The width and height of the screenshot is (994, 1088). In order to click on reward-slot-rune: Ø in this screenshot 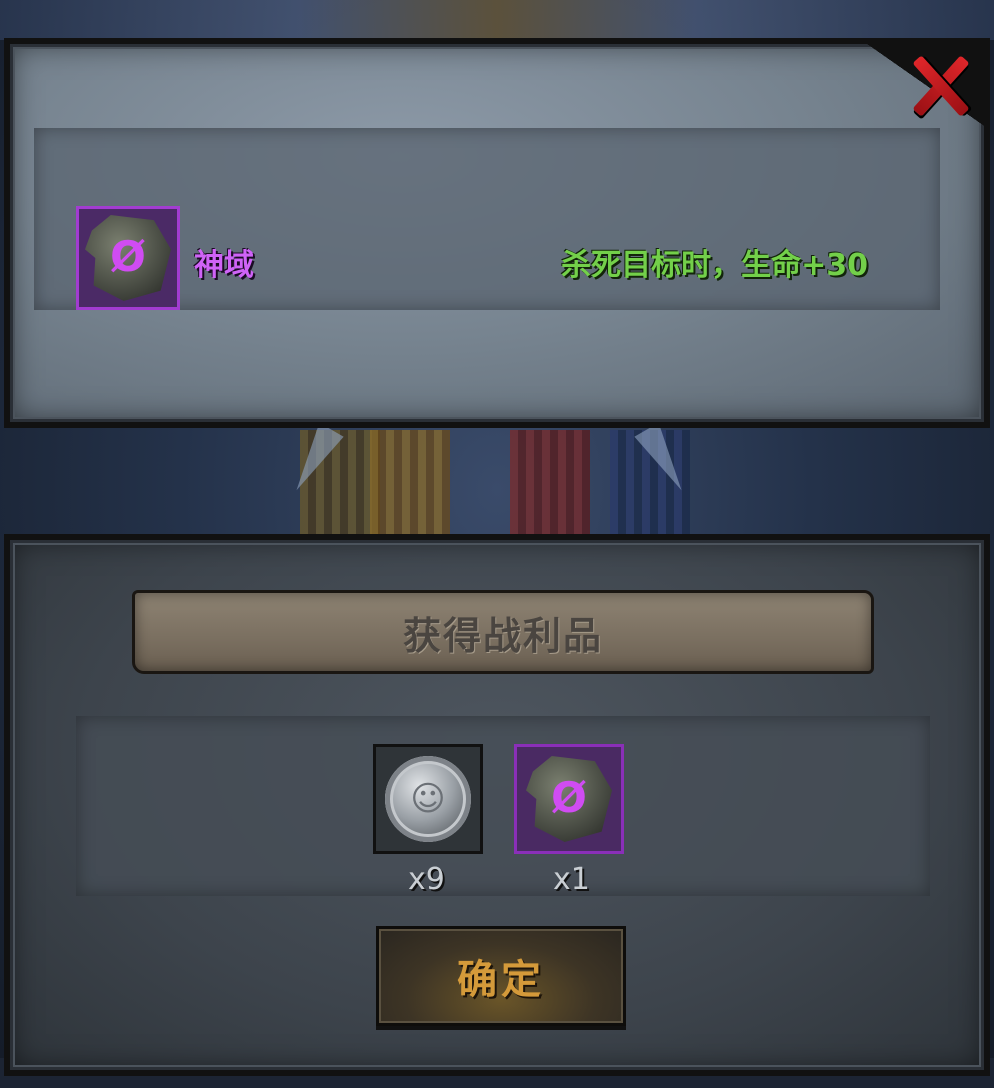, I will do `click(569, 799)`.